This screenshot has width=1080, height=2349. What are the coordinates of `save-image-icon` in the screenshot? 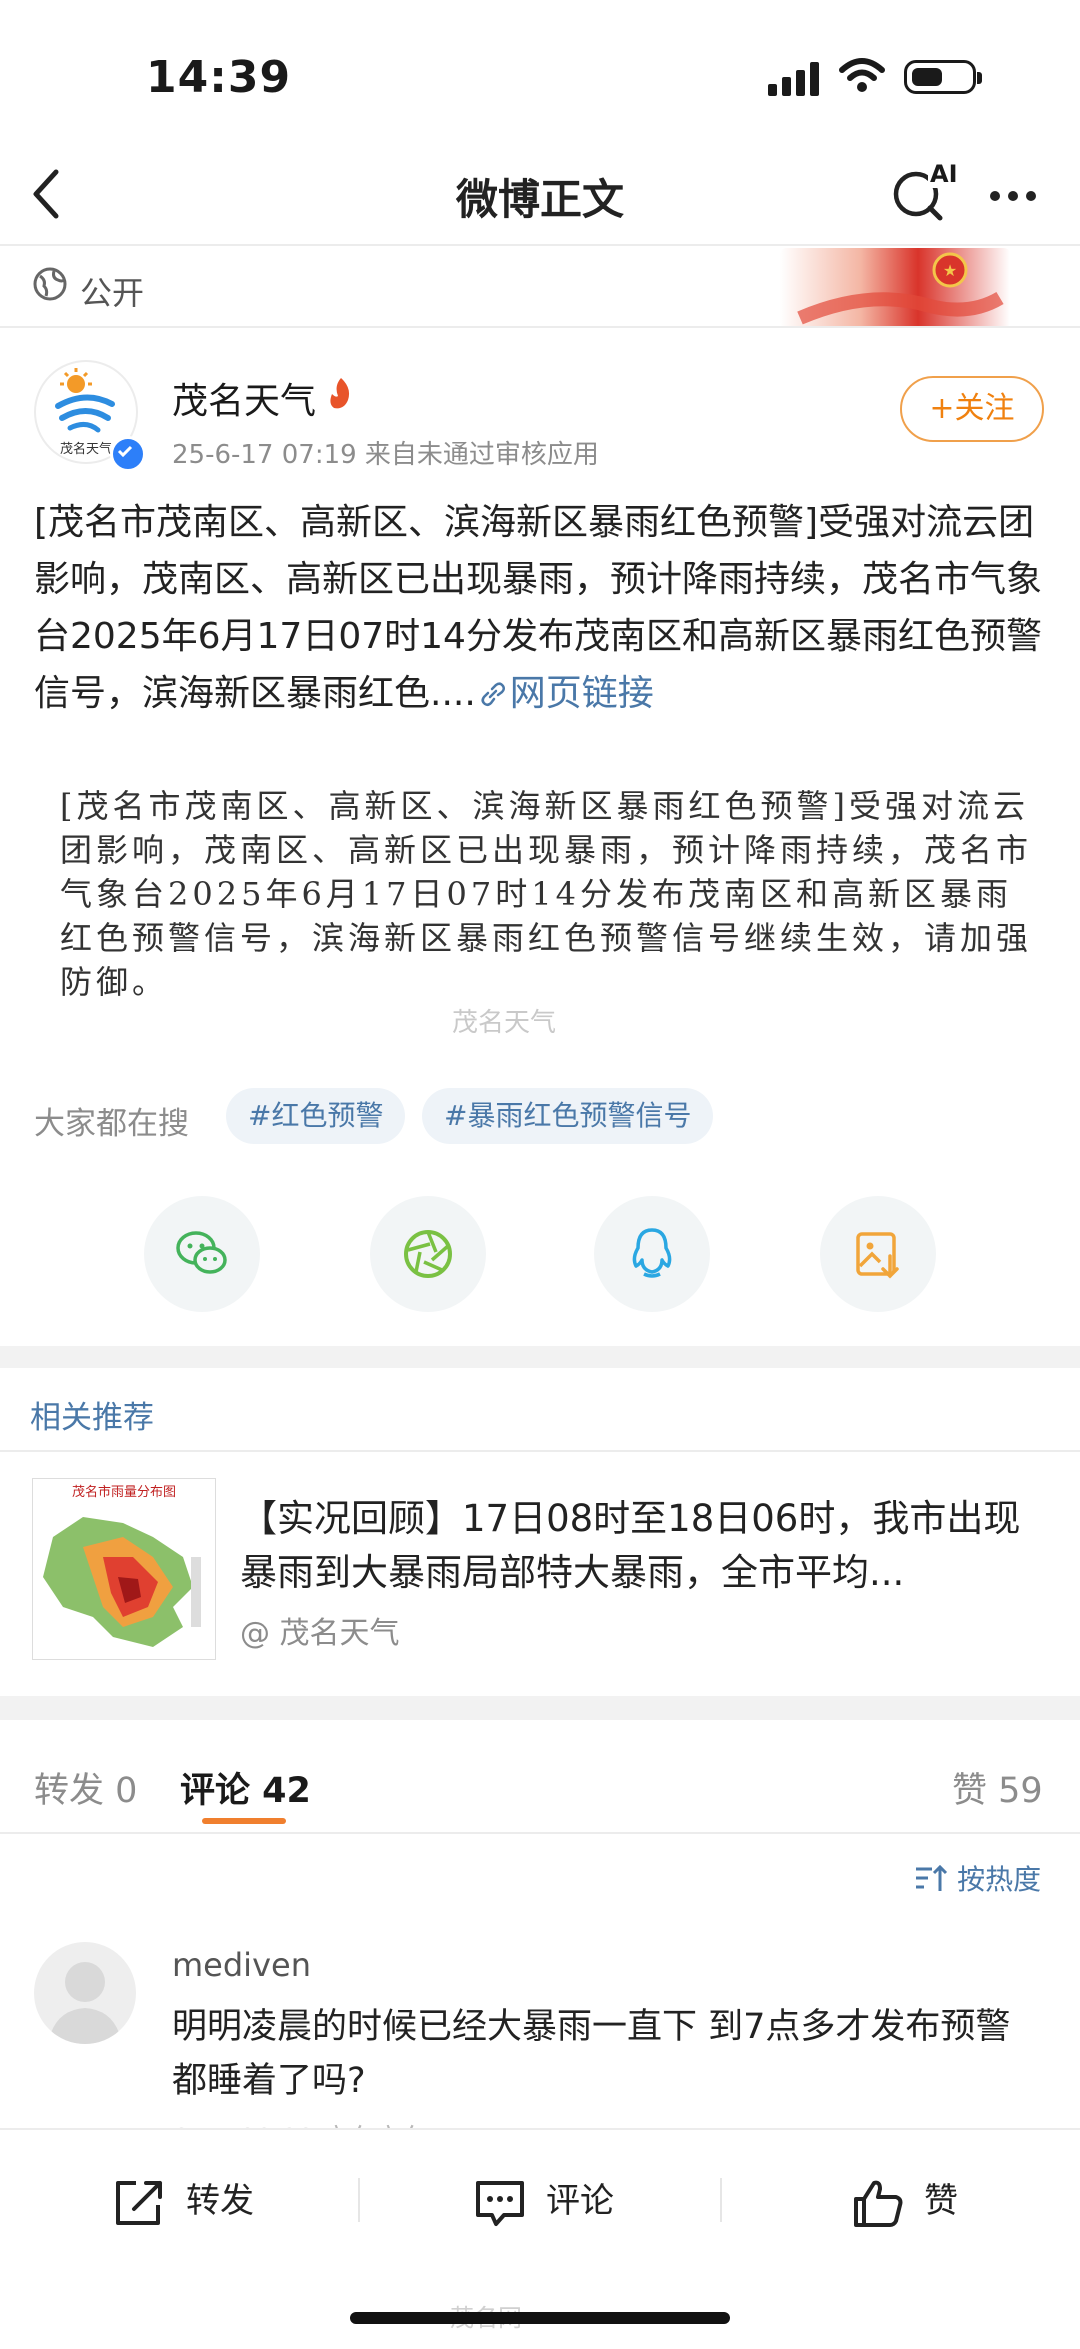 It's located at (877, 1255).